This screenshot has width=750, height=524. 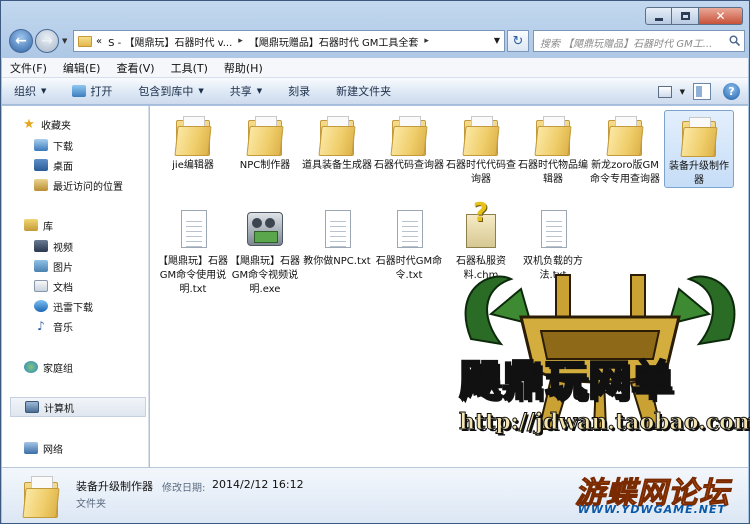 What do you see at coordinates (73, 308) in the screenshot?
I see `sidebar-label: 迅雷下载` at bounding box center [73, 308].